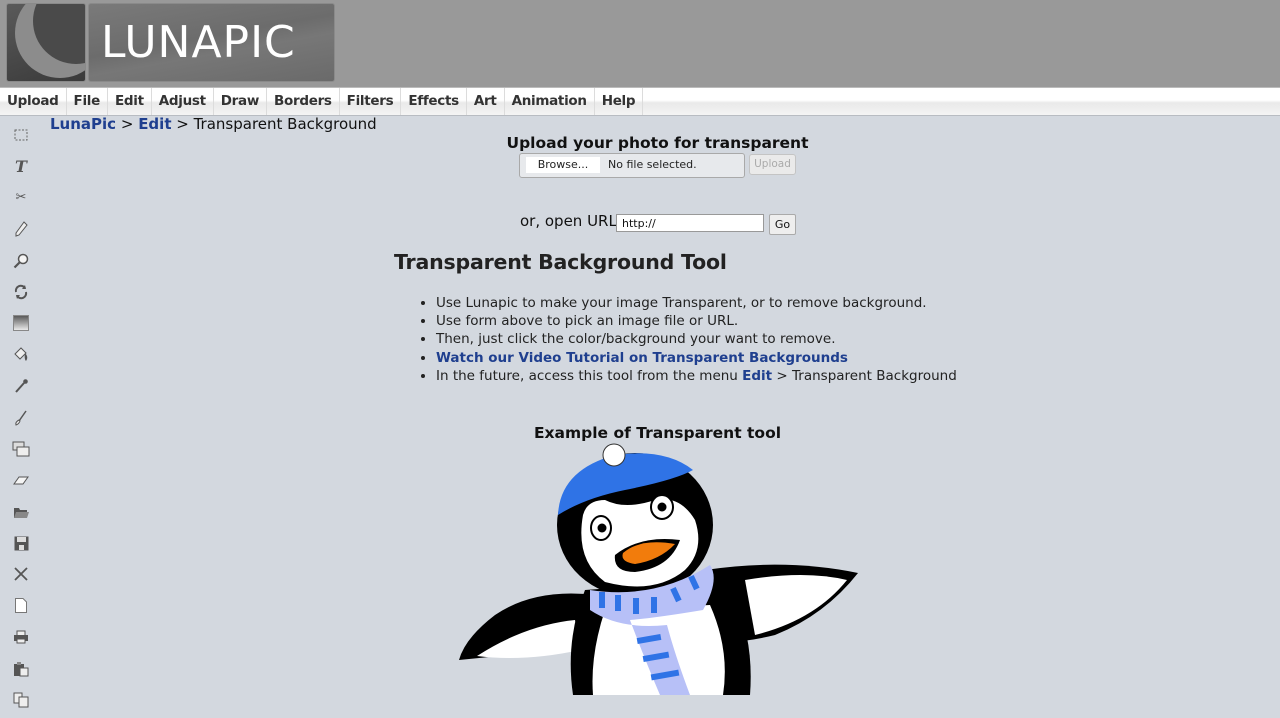  Describe the element at coordinates (550, 101) in the screenshot. I see `menu-animation: Animation` at that location.